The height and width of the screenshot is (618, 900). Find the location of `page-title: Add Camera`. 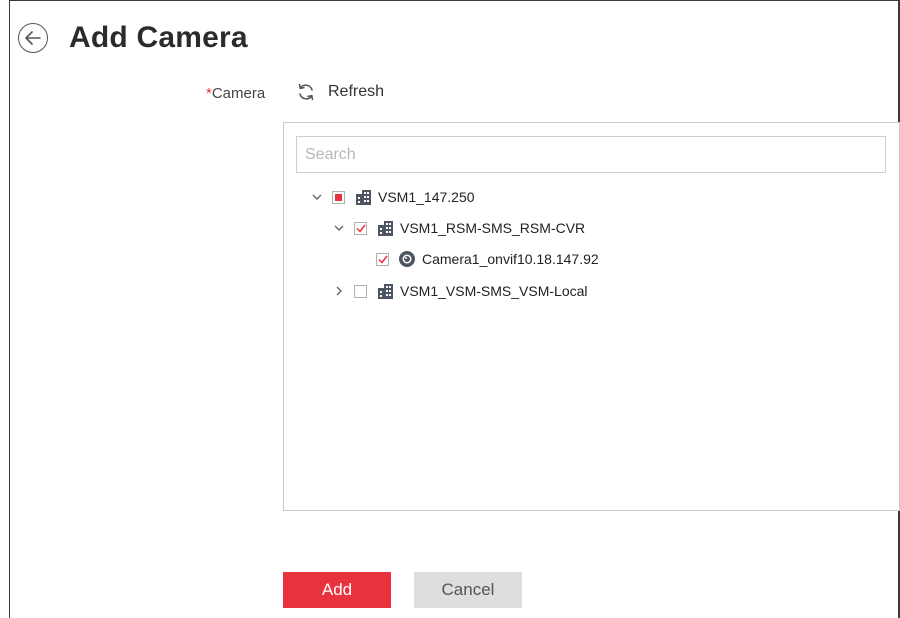

page-title: Add Camera is located at coordinates (158, 37).